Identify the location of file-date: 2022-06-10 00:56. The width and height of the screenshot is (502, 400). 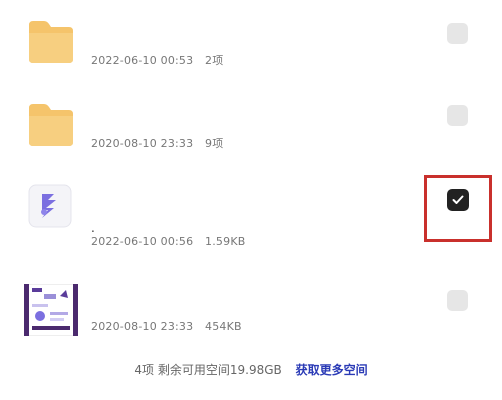
(142, 241).